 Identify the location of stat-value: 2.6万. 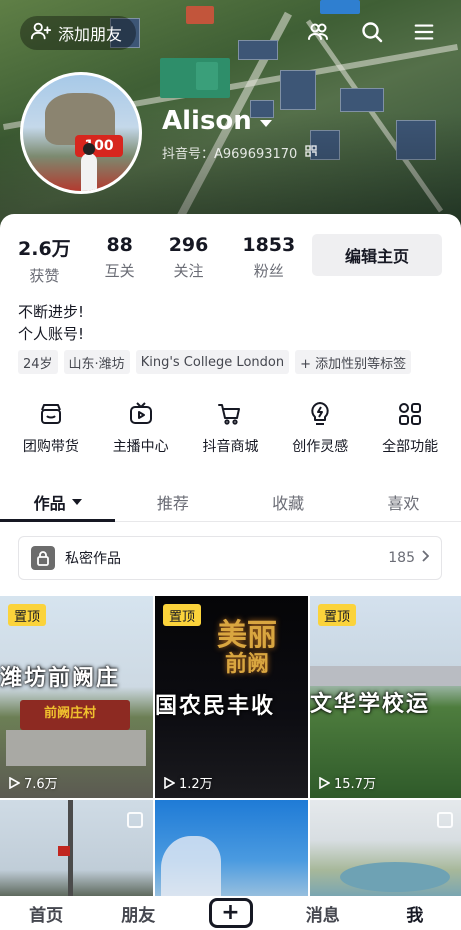
(44, 249).